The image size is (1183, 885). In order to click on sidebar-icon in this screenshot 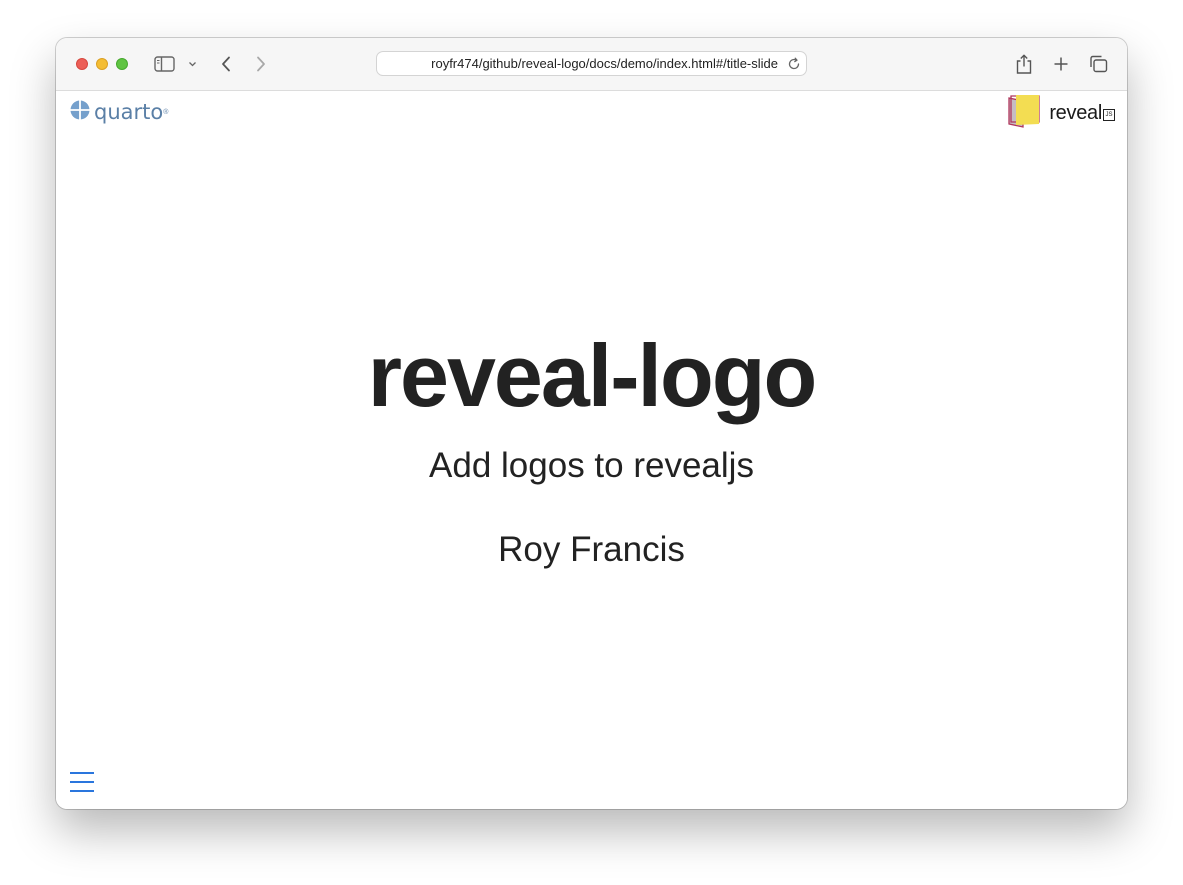, I will do `click(164, 64)`.